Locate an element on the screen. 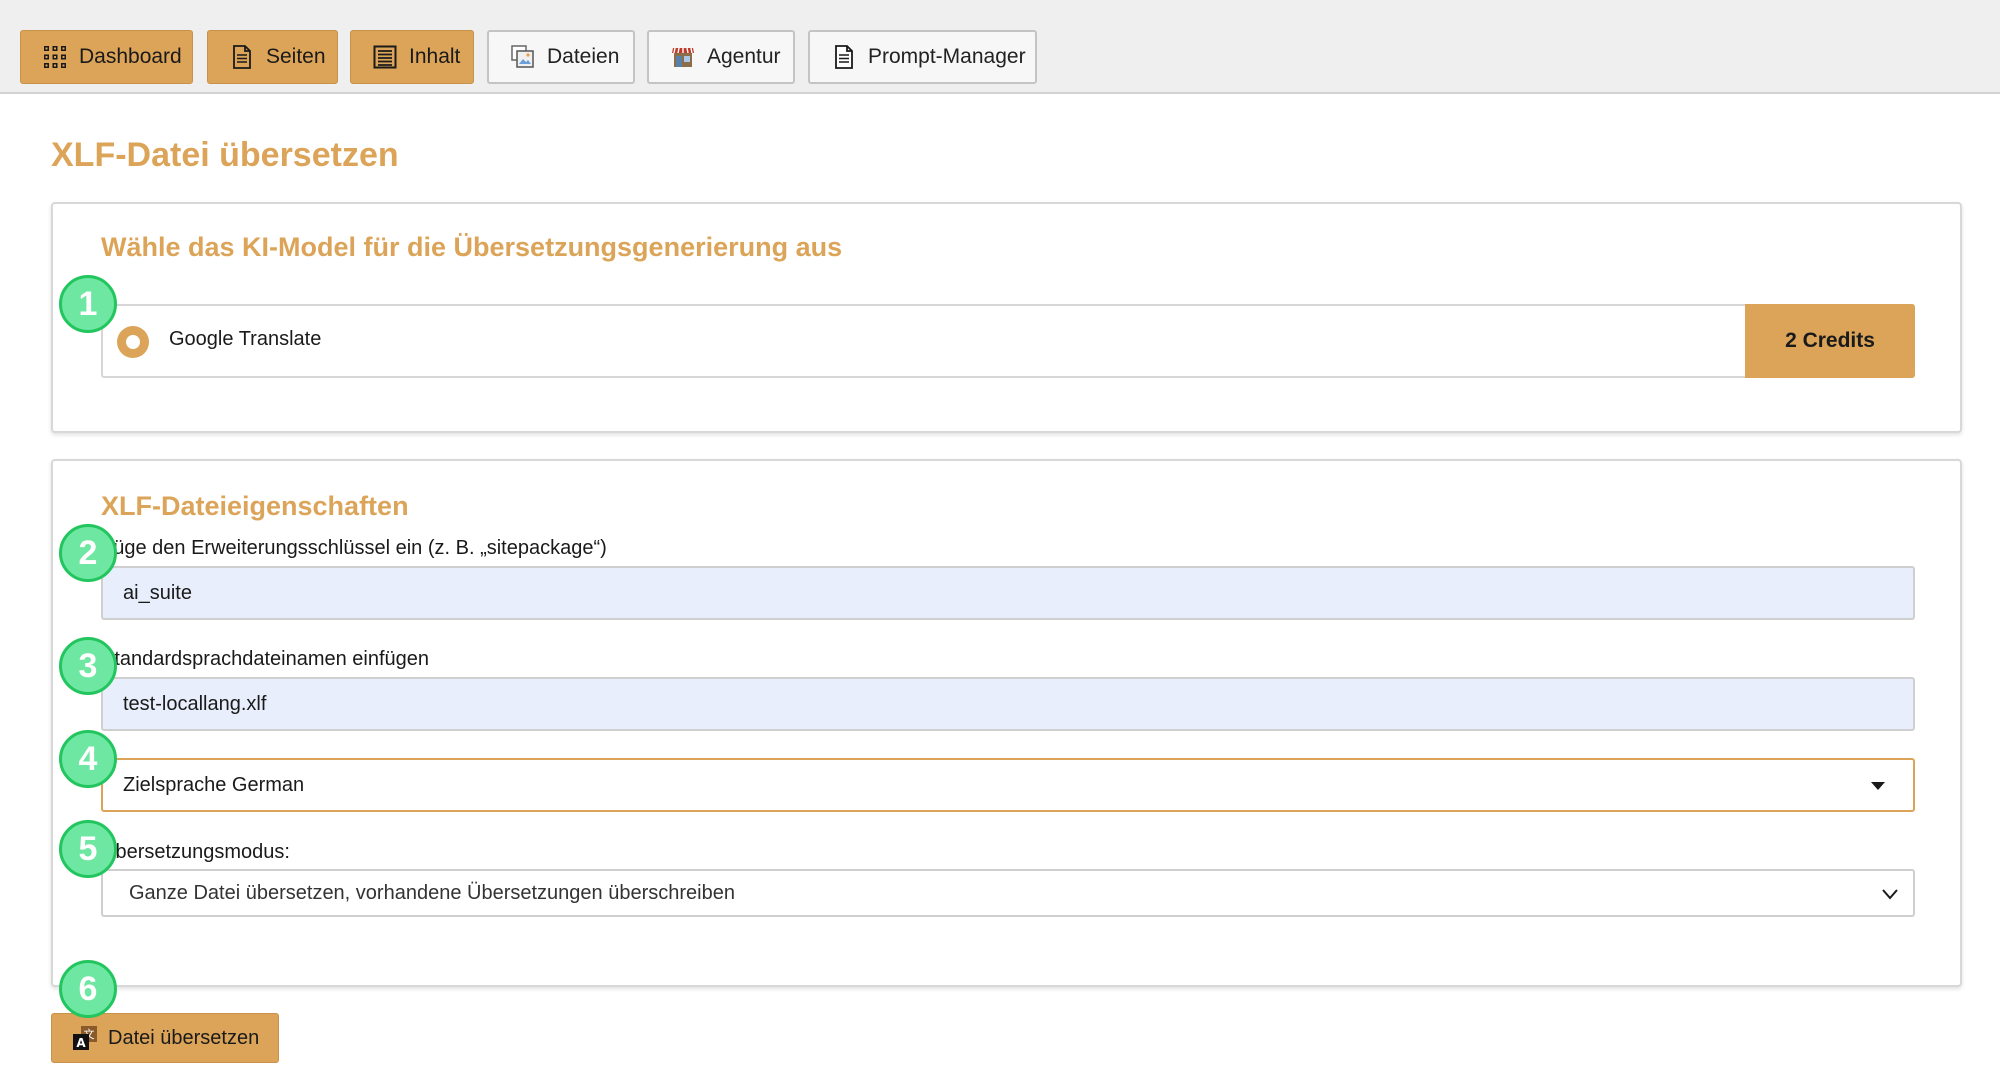  properties-section-title: XLF-Dateieigenschaften is located at coordinates (255, 506).